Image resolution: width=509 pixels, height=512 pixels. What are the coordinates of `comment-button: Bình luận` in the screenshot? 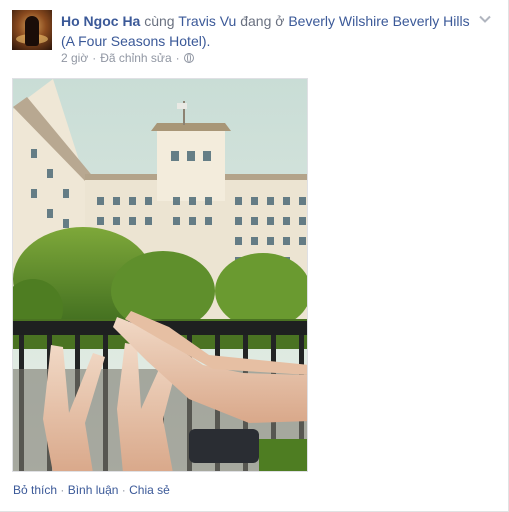 It's located at (93, 490).